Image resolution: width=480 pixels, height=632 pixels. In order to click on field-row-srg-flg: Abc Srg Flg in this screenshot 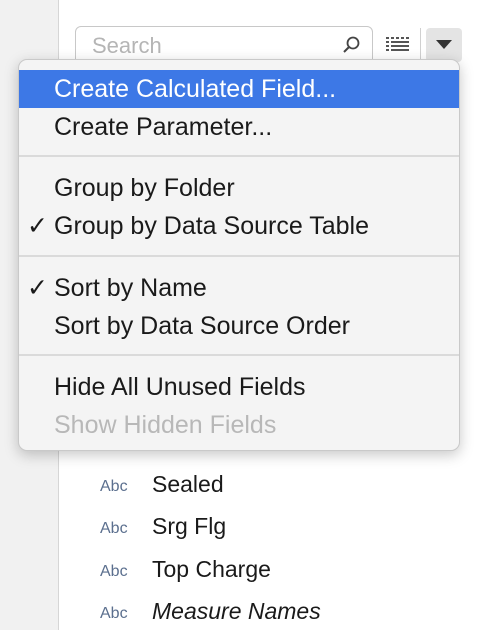, I will do `click(285, 529)`.